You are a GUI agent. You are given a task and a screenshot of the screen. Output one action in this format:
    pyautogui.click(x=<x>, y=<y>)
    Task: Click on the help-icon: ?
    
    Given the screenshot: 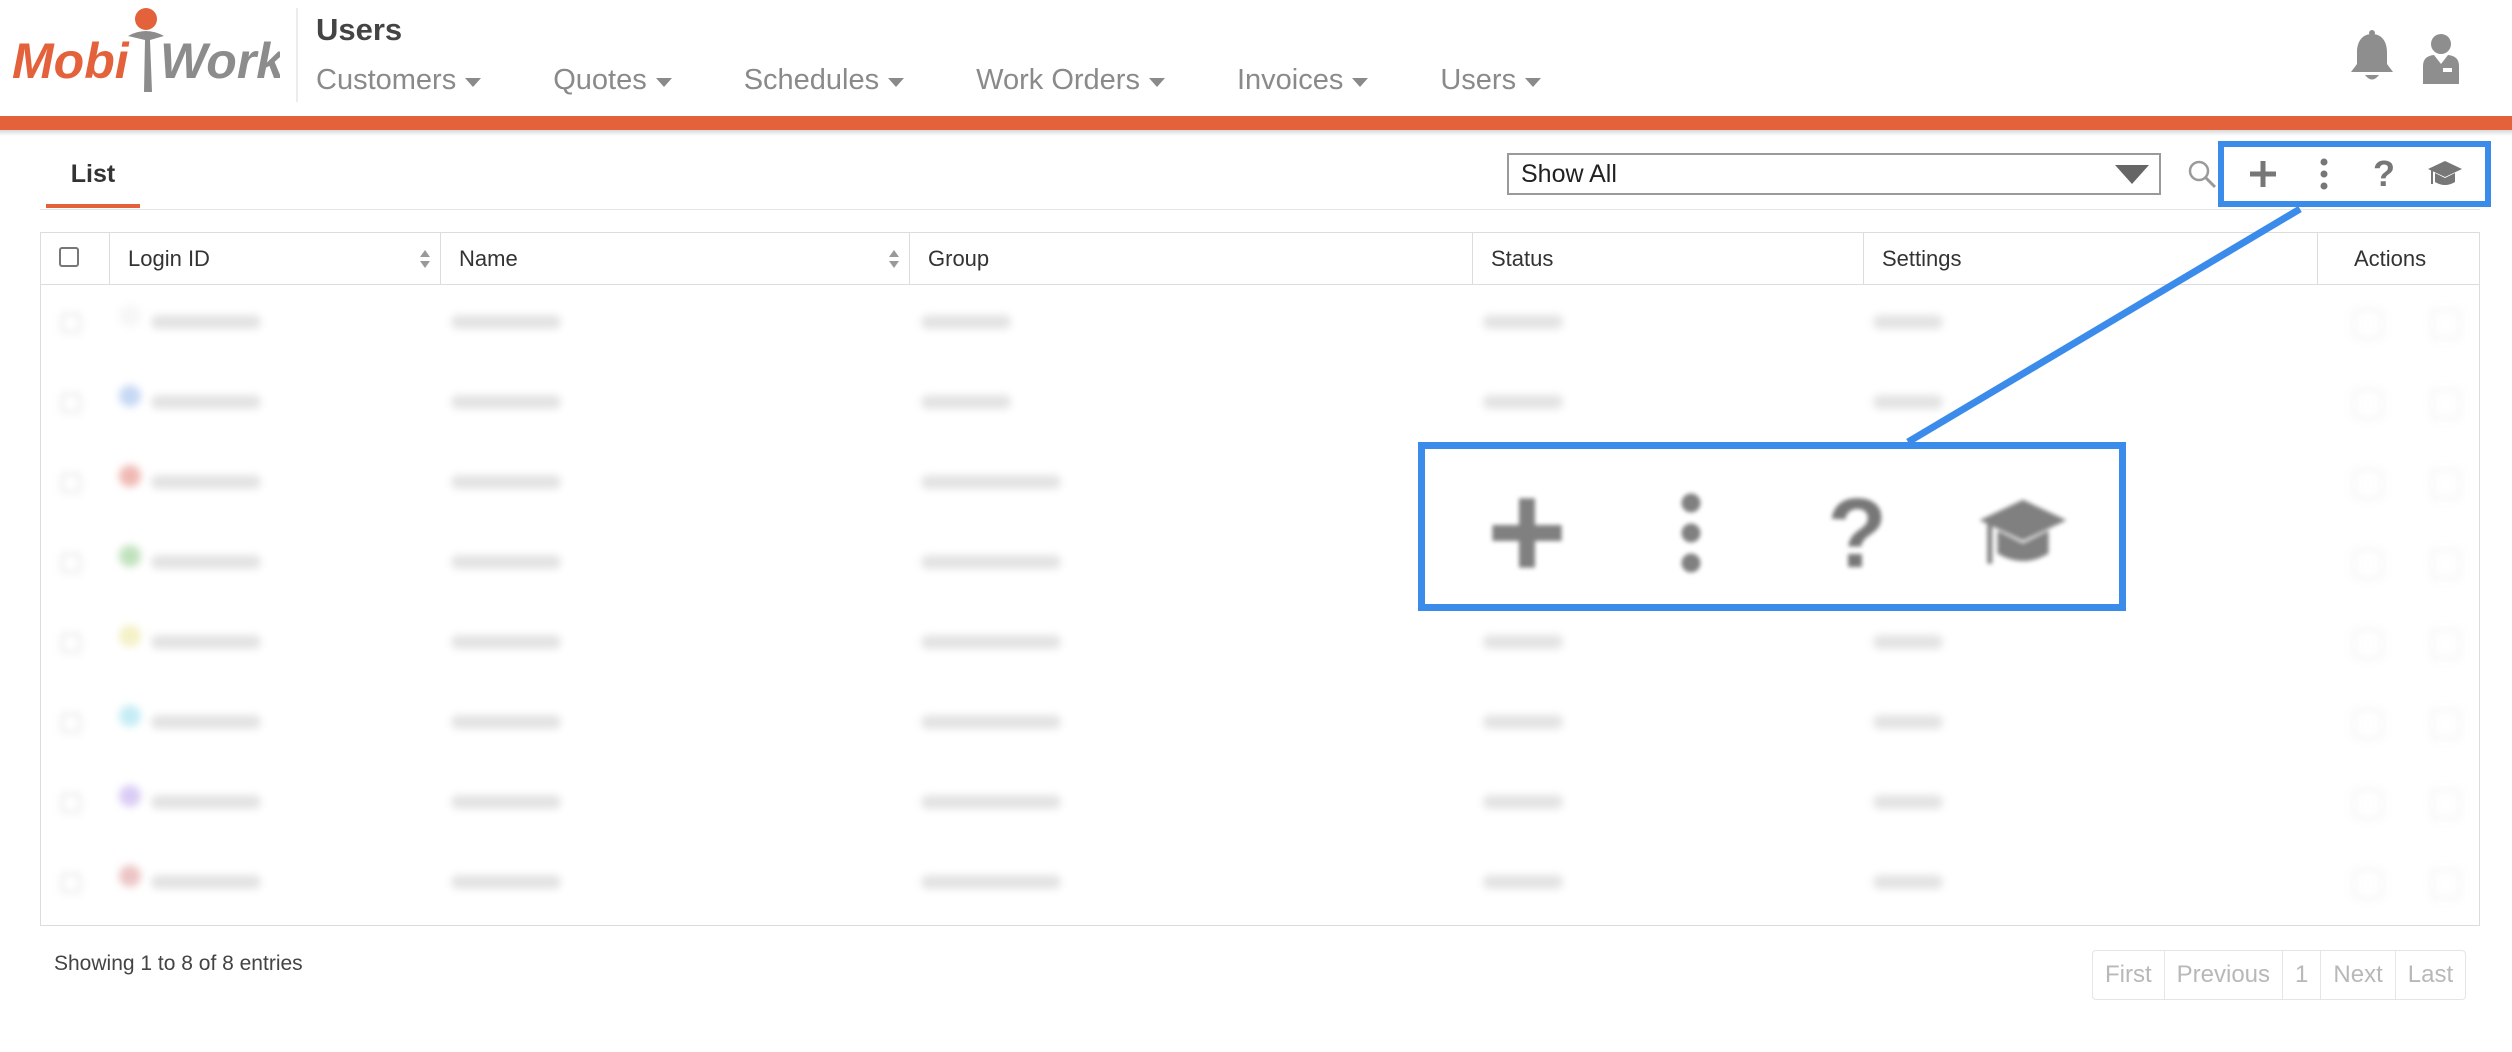 What is the action you would take?
    pyautogui.click(x=1857, y=533)
    